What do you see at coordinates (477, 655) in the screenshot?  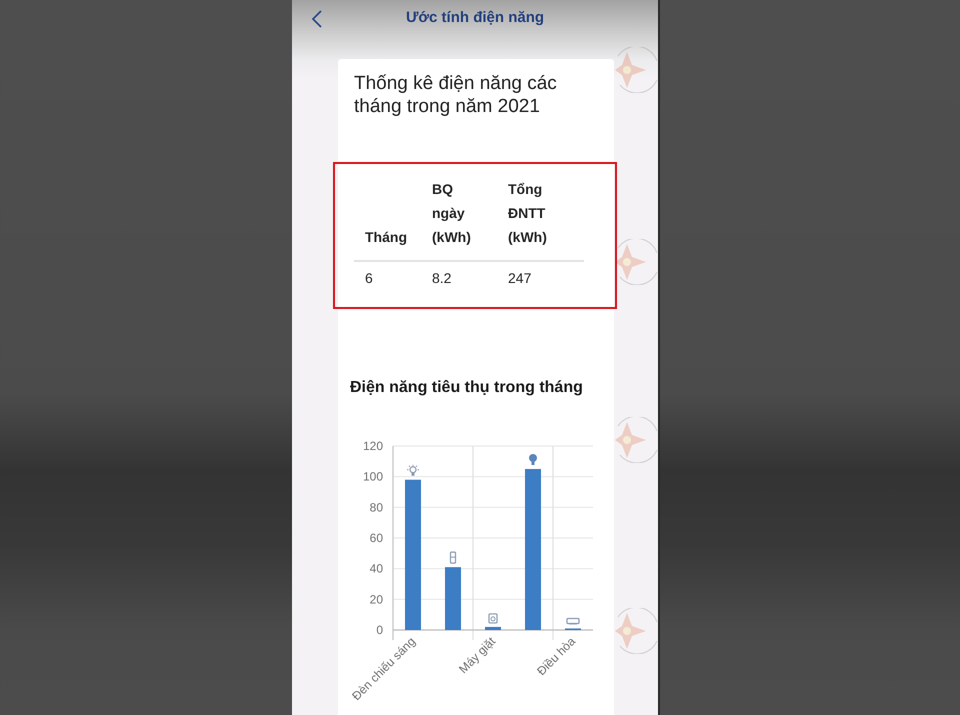 I see `axis-label: Máy giặt` at bounding box center [477, 655].